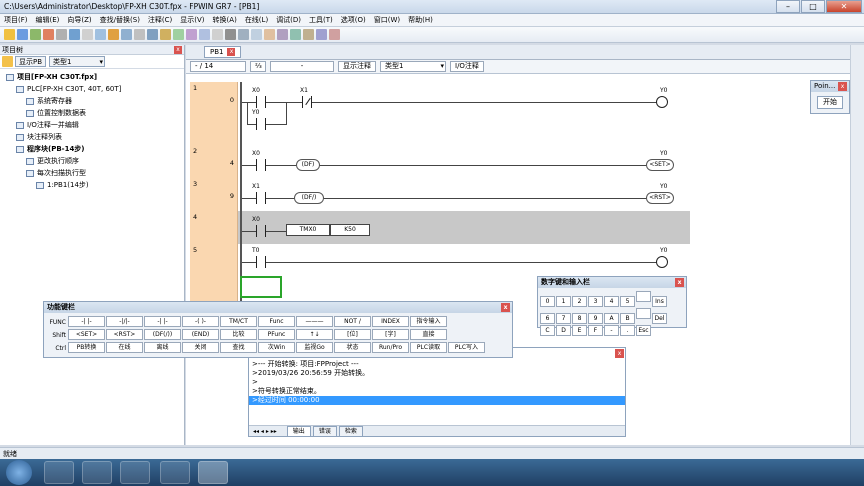 This screenshot has height=486, width=864. What do you see at coordinates (265, 431) in the screenshot?
I see `scroll-arrows-icon: ◂◂ ◂ ▸ ▸▸` at bounding box center [265, 431].